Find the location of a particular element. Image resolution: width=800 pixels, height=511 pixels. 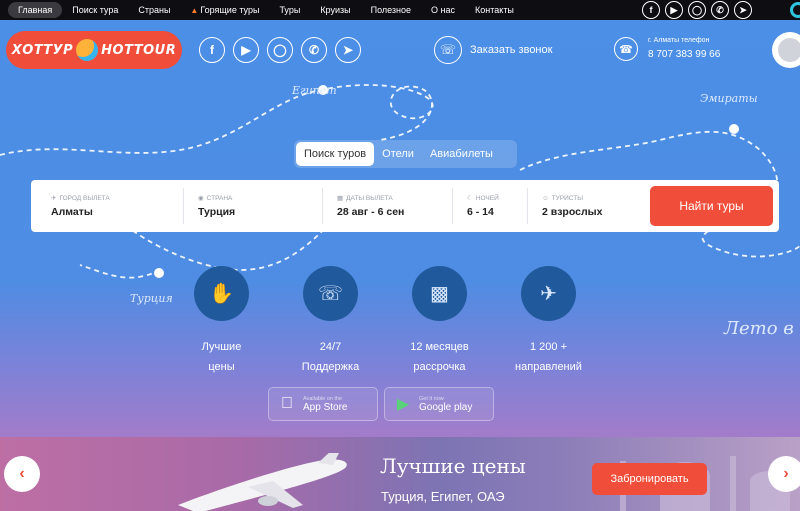

avatar-placeholder-icon is located at coordinates (789, 50).